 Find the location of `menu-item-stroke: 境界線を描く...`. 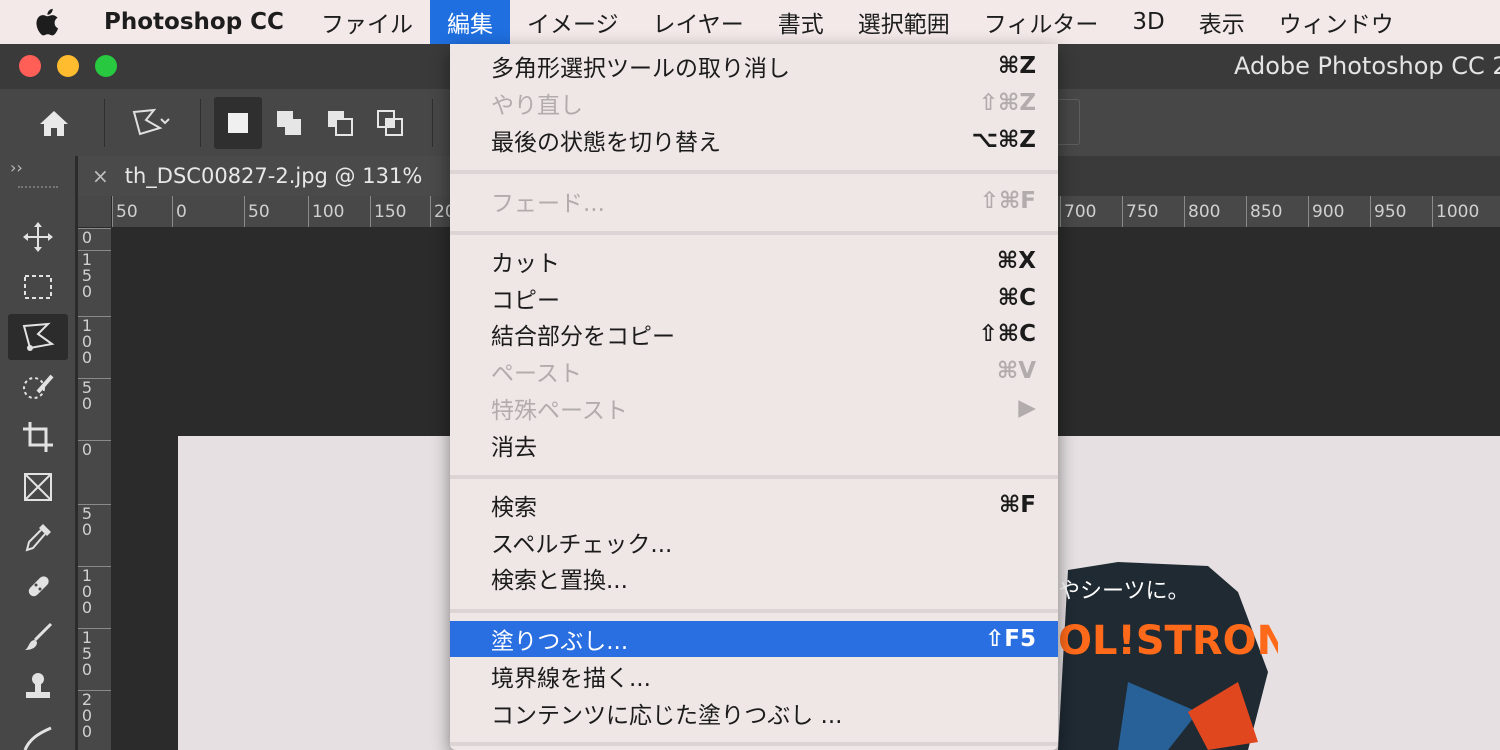

menu-item-stroke: 境界線を描く... is located at coordinates (754, 676).